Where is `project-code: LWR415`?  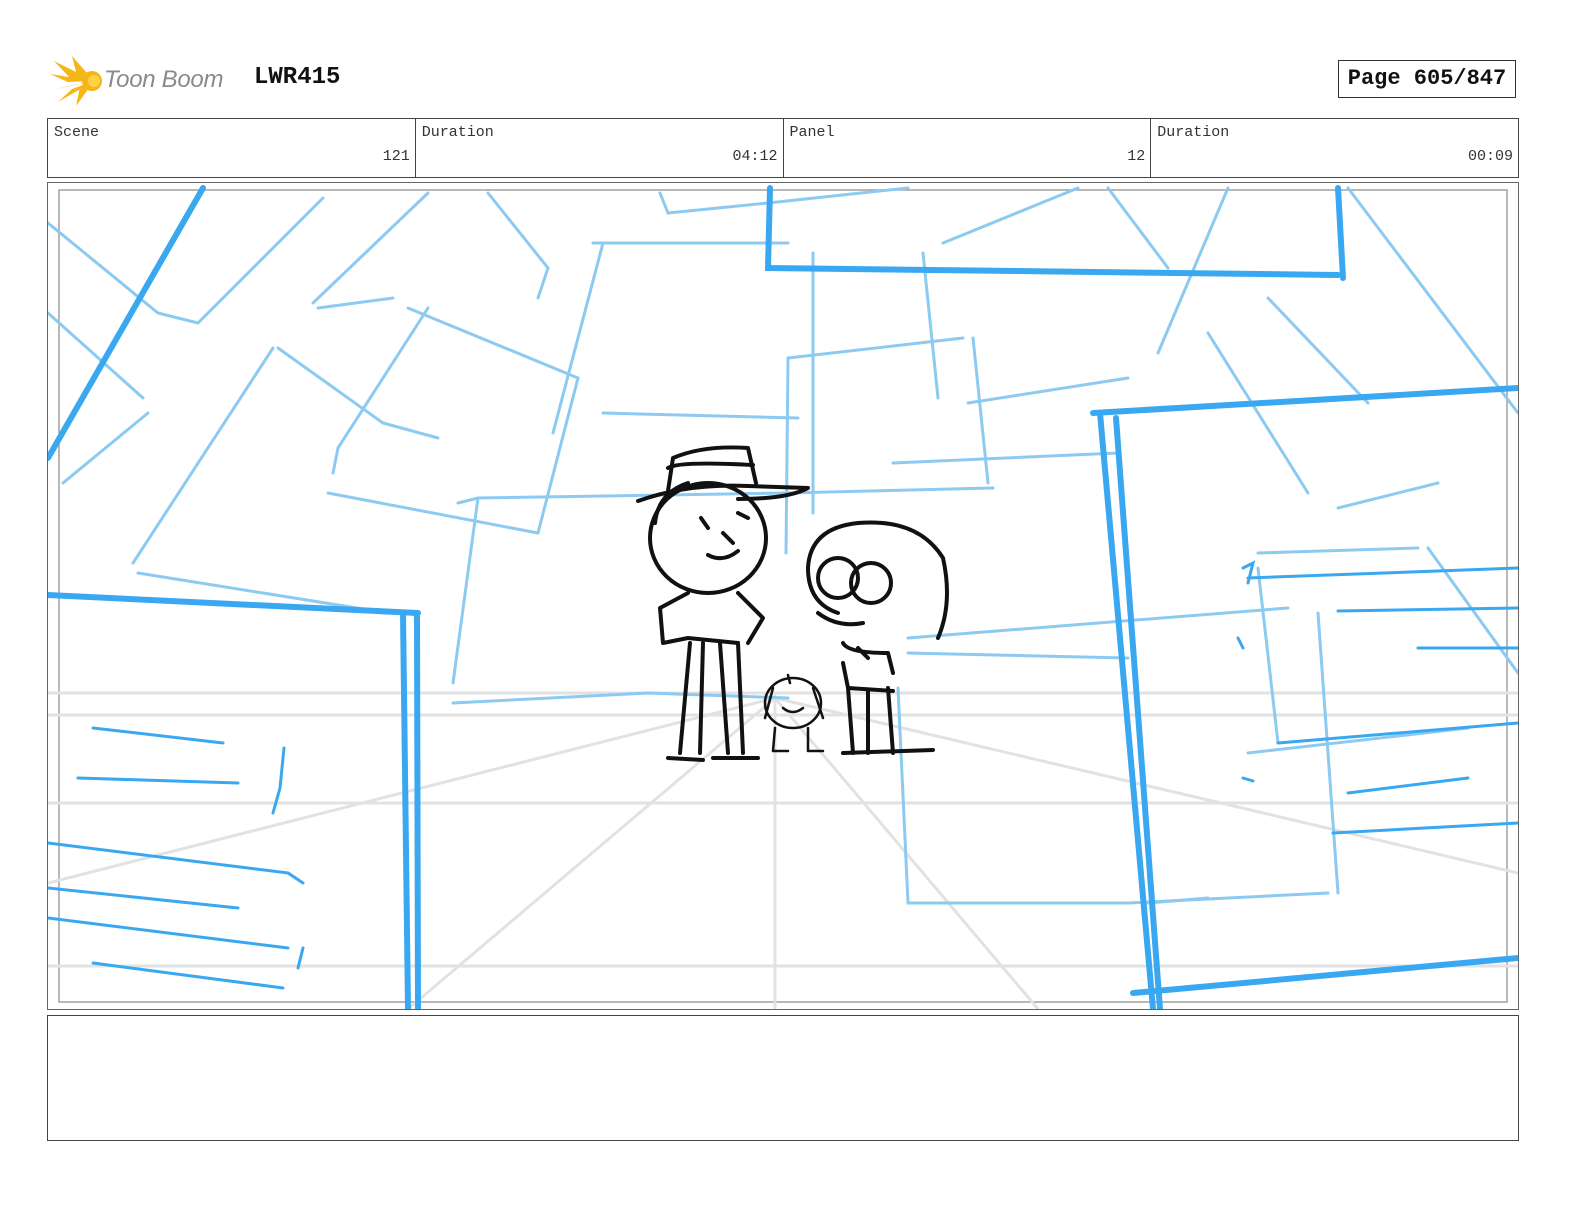
project-code: LWR415 is located at coordinates (297, 77).